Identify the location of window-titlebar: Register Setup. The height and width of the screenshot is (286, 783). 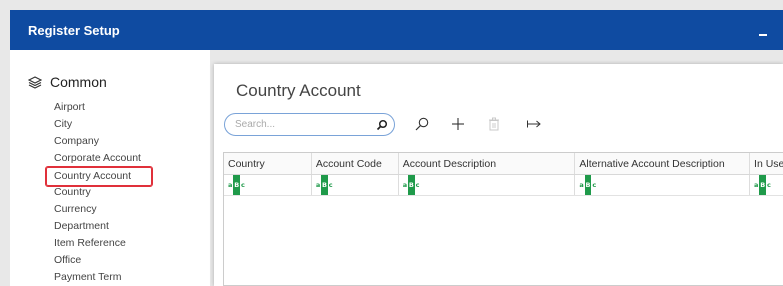
(396, 30).